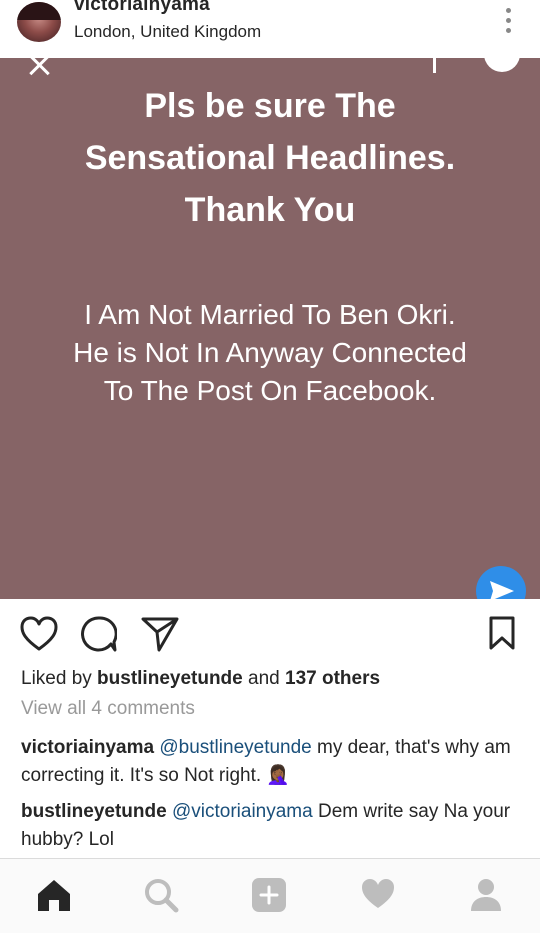 This screenshot has height=933, width=540. I want to click on liker-username: bustlineyetunde, so click(170, 678).